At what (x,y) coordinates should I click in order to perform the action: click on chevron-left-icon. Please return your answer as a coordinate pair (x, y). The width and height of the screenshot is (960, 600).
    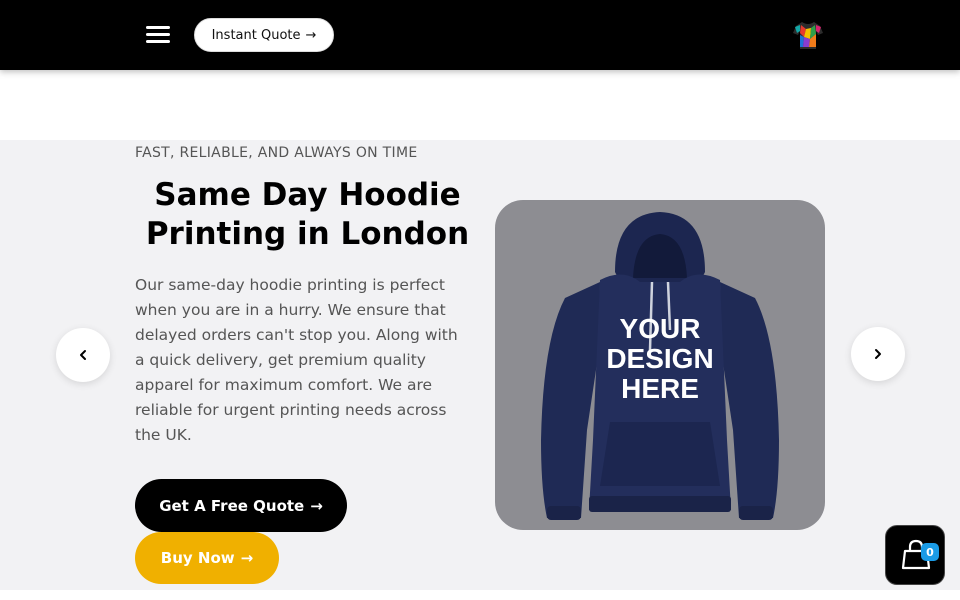
    Looking at the image, I should click on (83, 355).